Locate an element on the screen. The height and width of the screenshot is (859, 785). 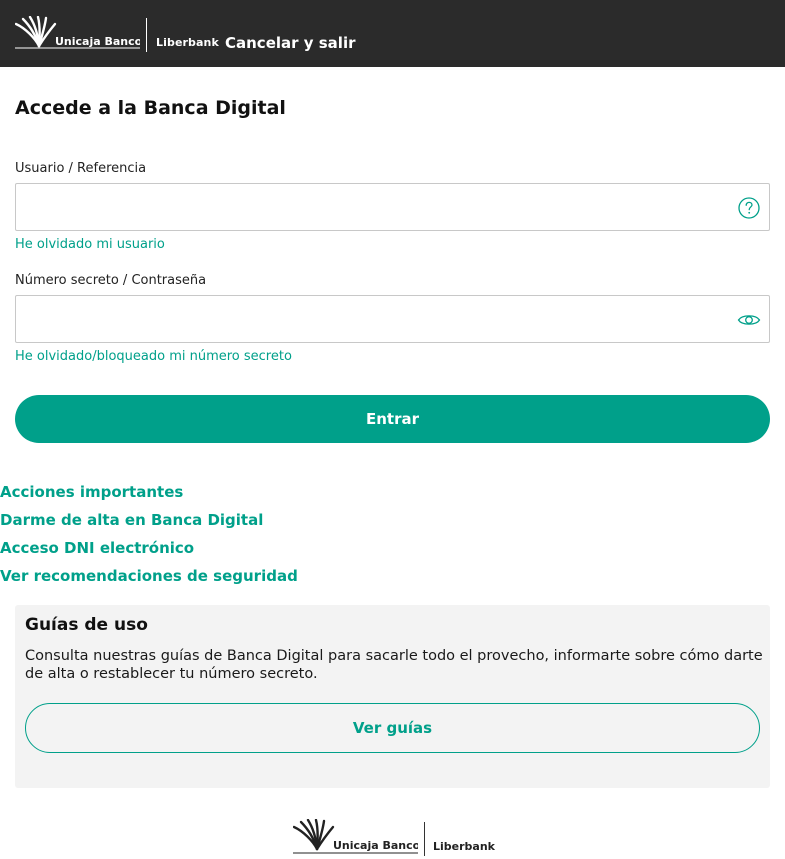
logo-text: Unicaja Banco is located at coordinates (97, 41).